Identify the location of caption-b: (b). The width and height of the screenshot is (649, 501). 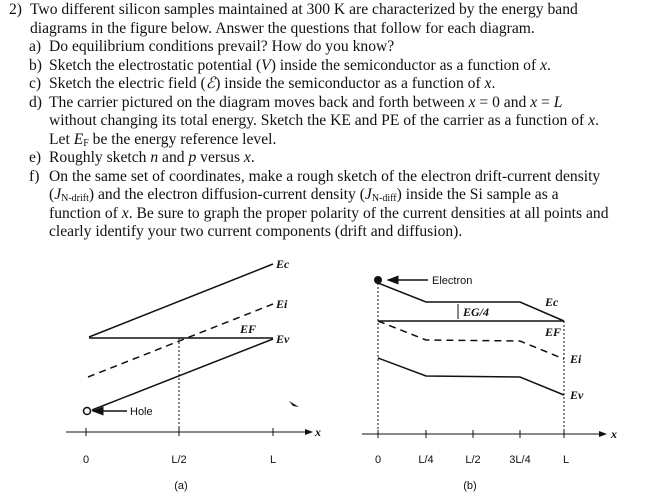
(469, 486).